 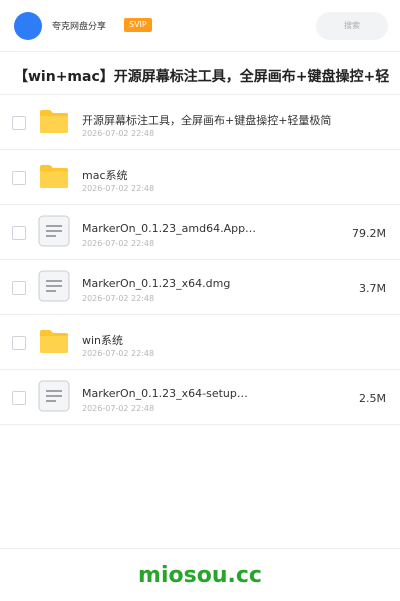 What do you see at coordinates (372, 288) in the screenshot?
I see `file-size: 3.7M` at bounding box center [372, 288].